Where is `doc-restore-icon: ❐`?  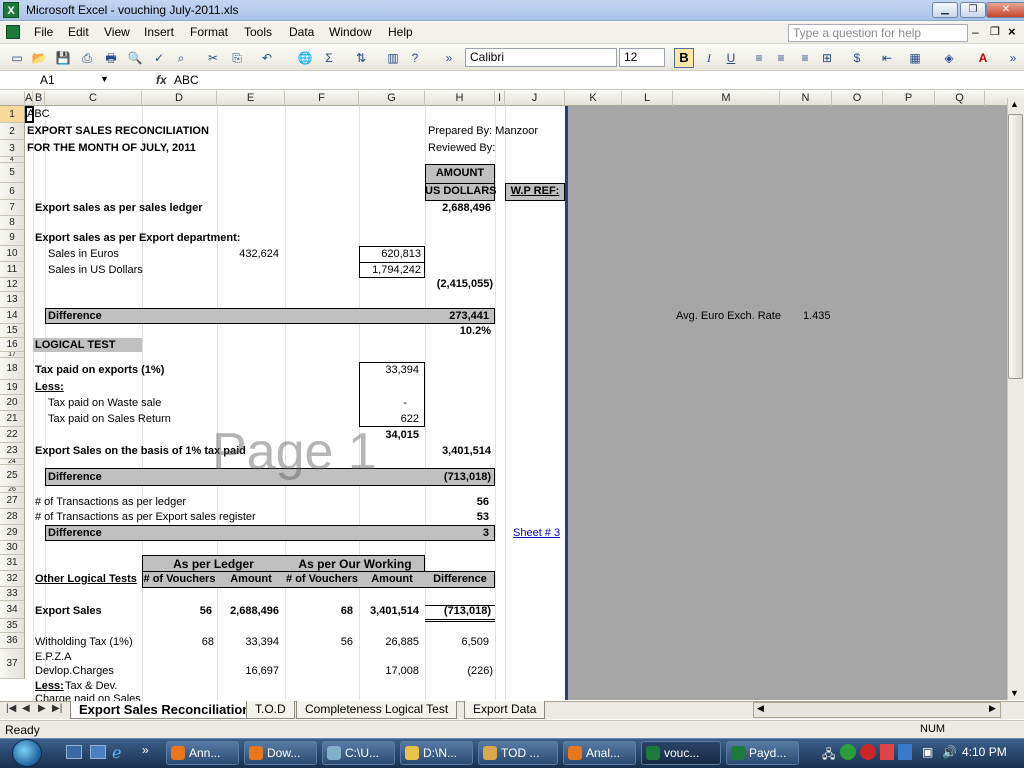 doc-restore-icon: ❐ is located at coordinates (995, 31).